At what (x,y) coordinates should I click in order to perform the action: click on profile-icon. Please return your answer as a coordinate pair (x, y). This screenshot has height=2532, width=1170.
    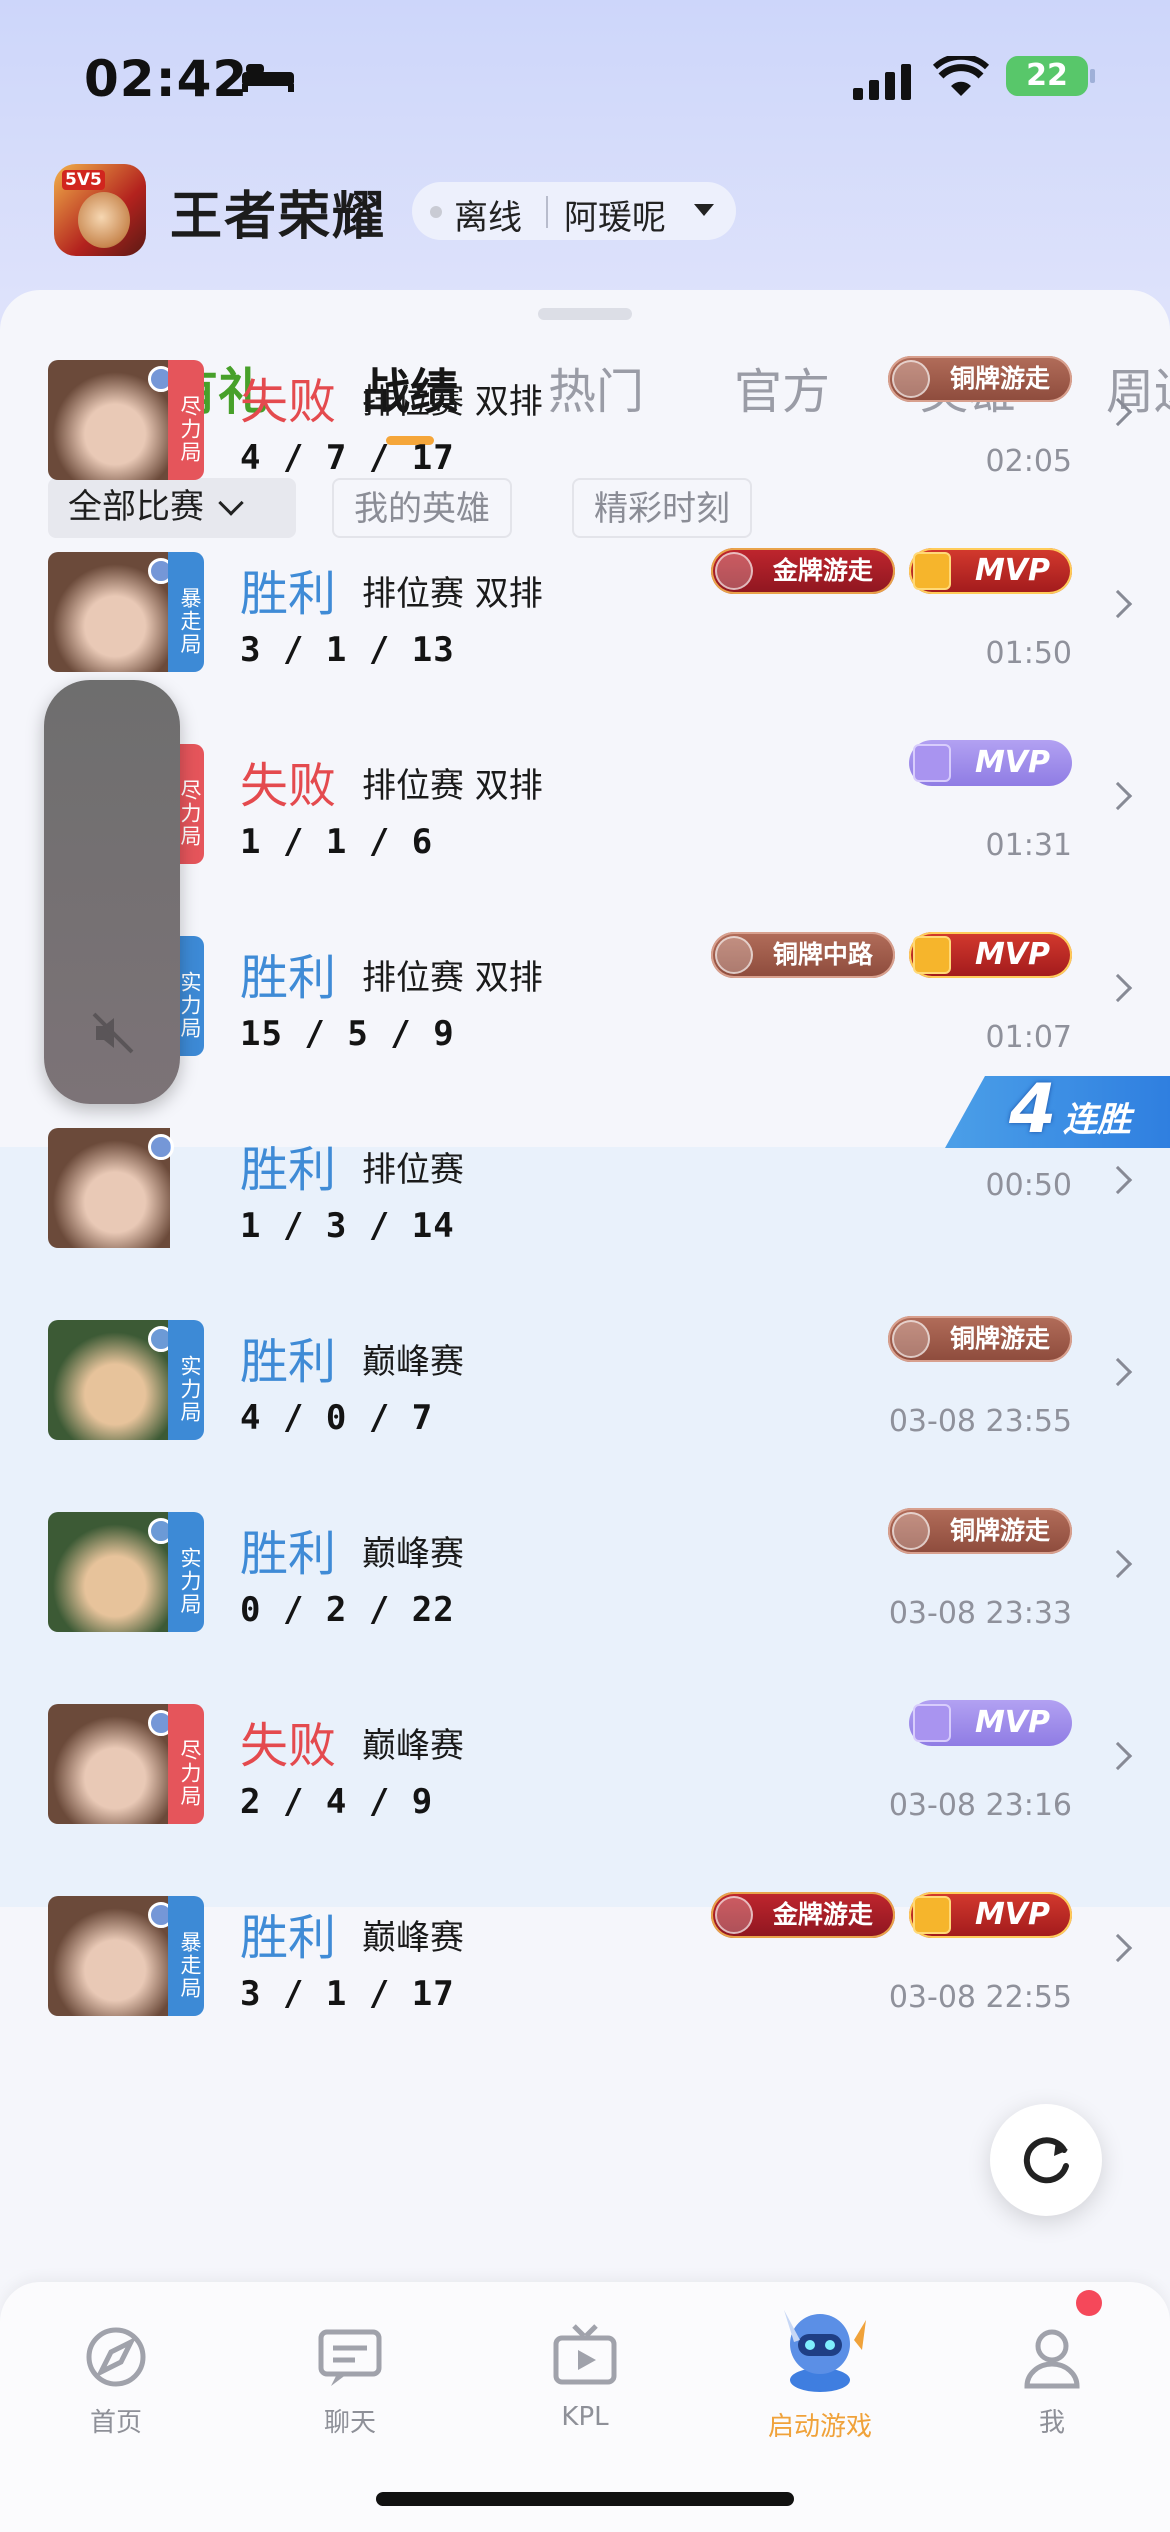
    Looking at the image, I should click on (1052, 2359).